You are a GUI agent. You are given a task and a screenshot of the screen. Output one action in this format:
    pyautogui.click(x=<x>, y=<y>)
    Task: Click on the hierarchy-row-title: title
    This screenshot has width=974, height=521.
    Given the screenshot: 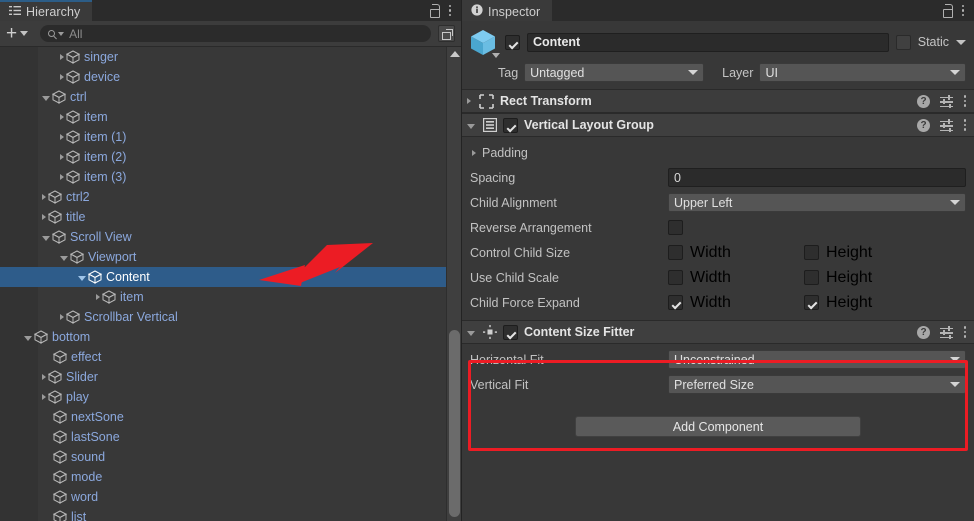 What is the action you would take?
    pyautogui.click(x=230, y=217)
    